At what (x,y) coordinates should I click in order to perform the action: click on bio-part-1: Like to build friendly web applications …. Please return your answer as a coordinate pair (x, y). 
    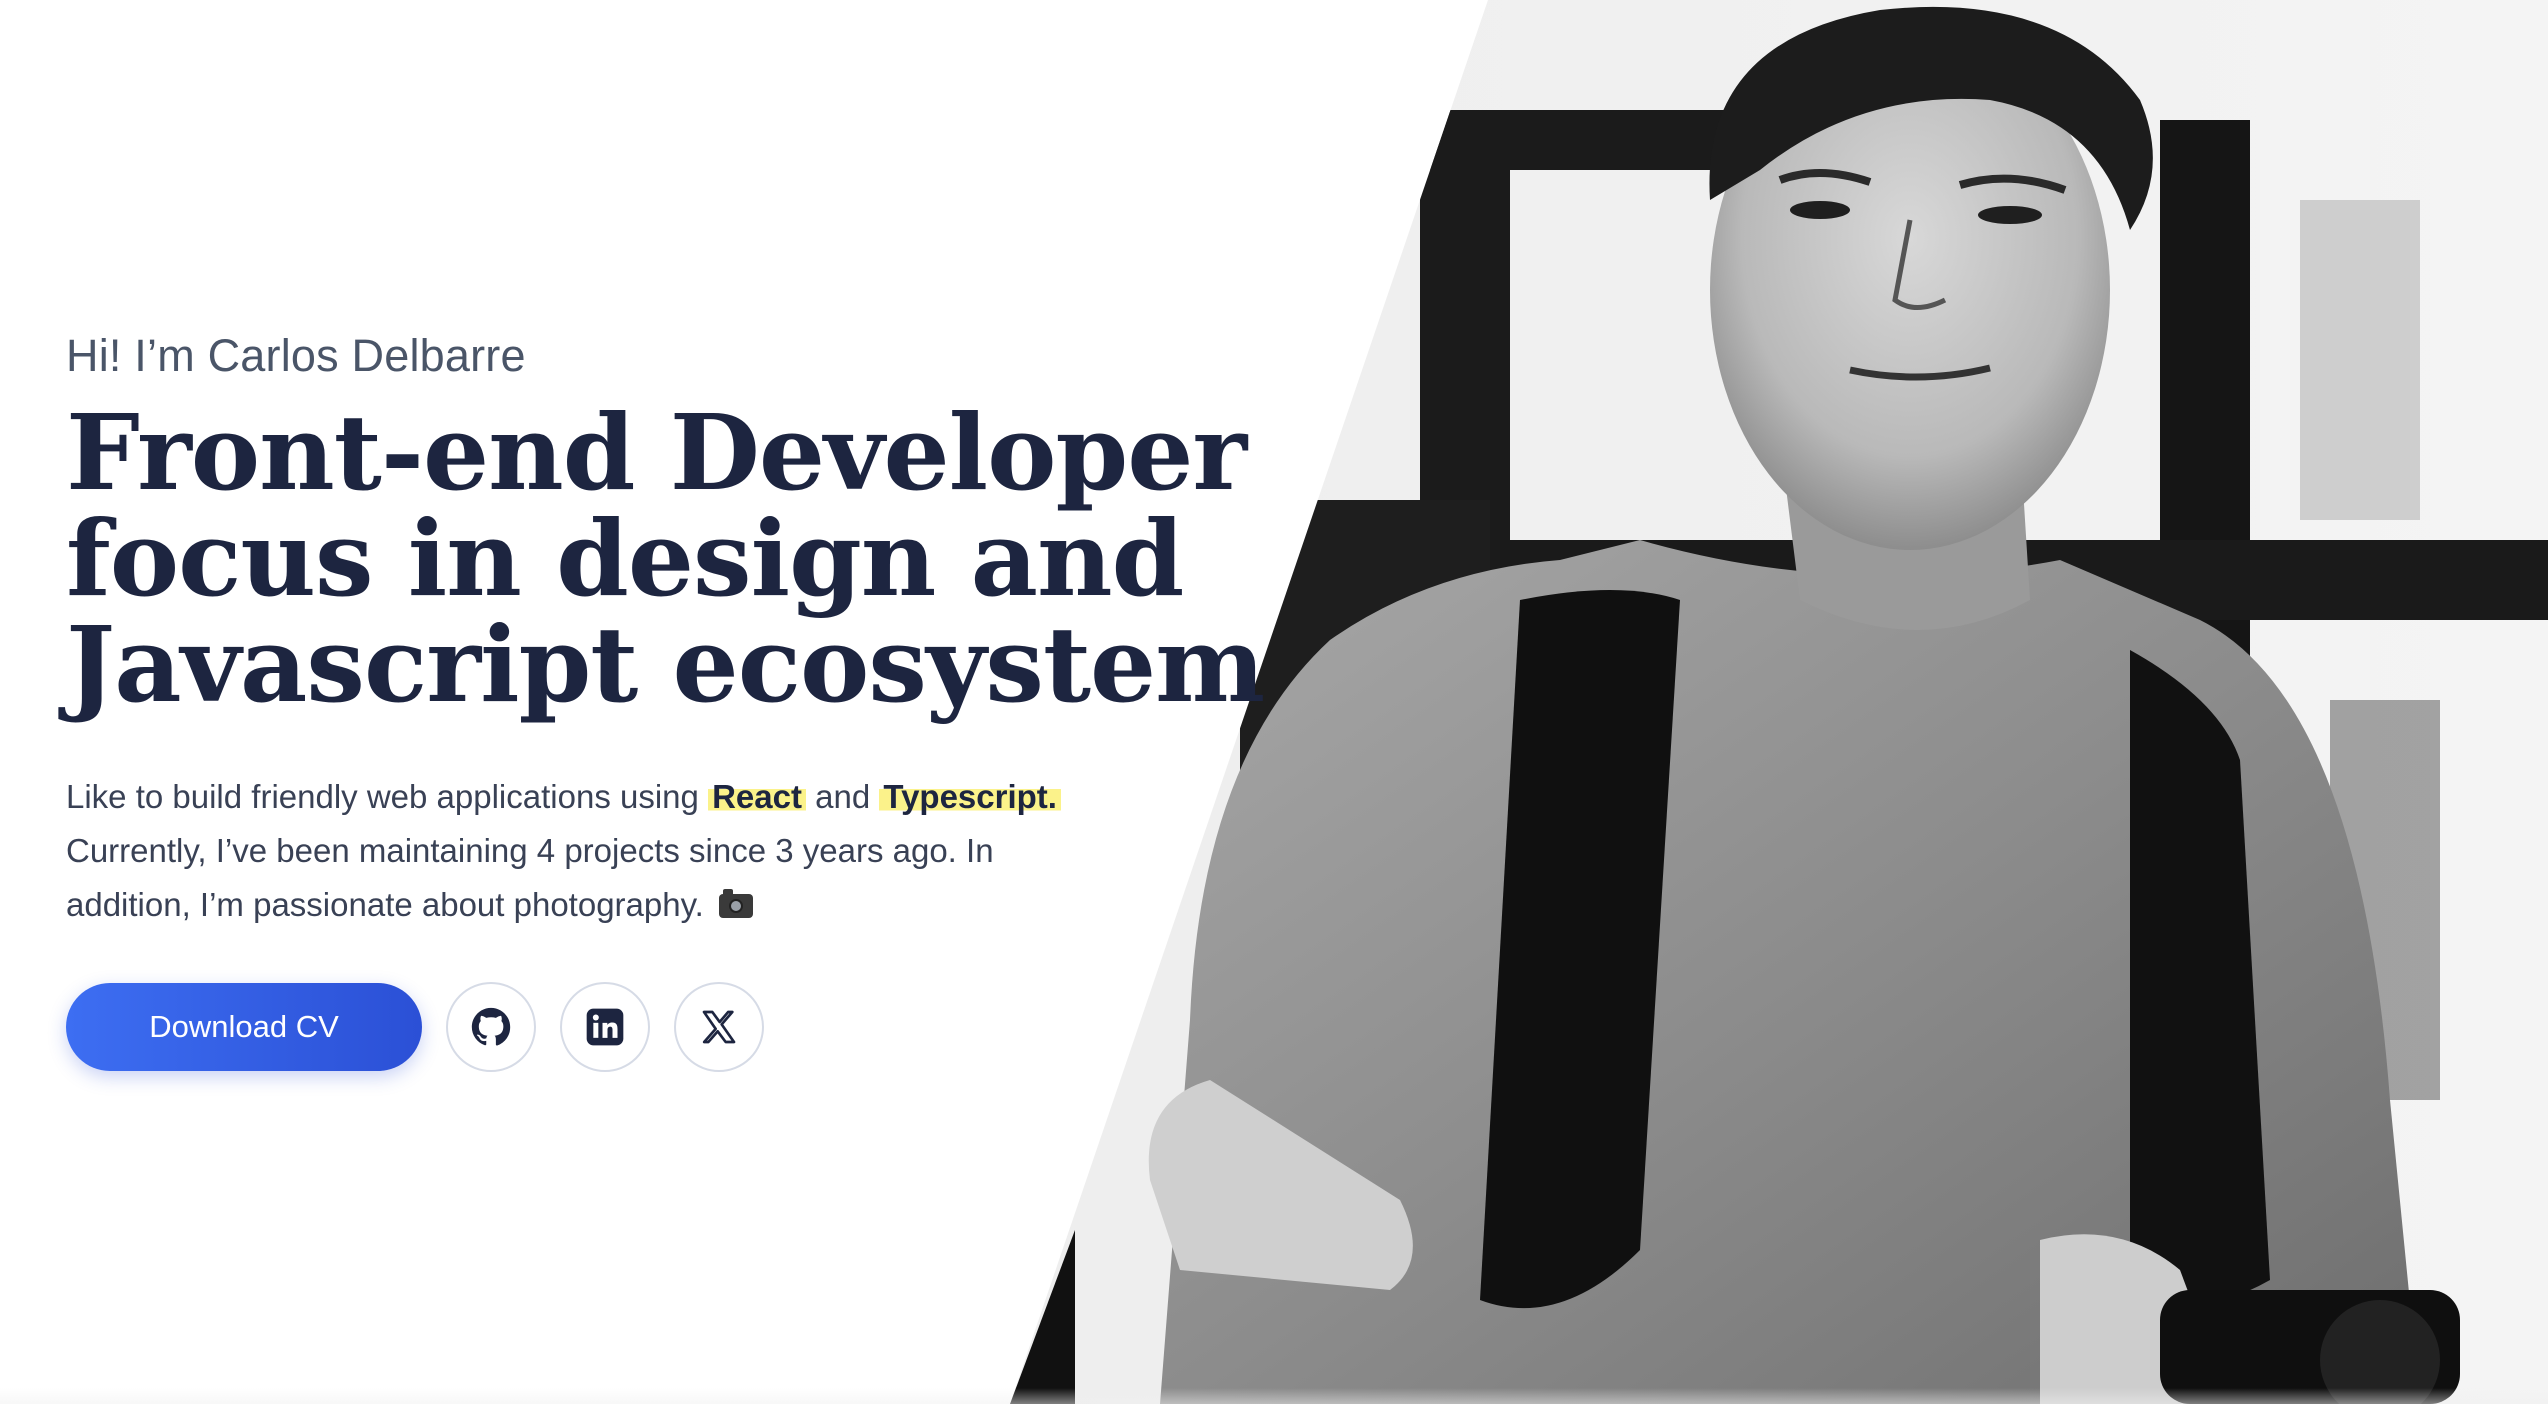
    Looking at the image, I should click on (382, 796).